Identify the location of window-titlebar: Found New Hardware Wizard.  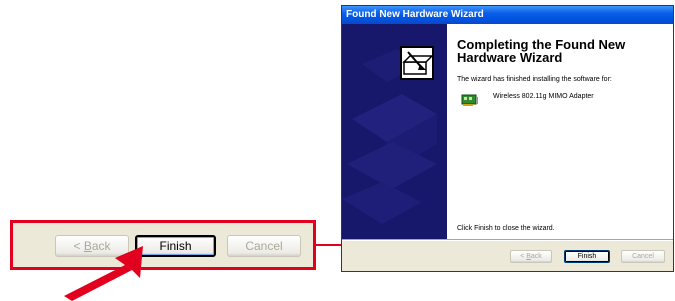
(507, 15).